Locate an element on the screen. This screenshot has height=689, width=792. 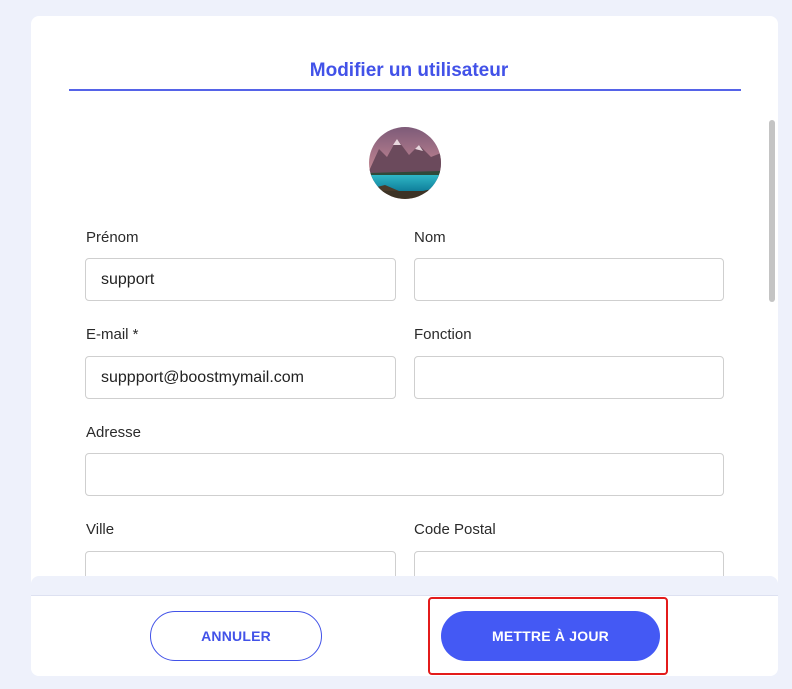
update-button-highlight is located at coordinates (548, 636).